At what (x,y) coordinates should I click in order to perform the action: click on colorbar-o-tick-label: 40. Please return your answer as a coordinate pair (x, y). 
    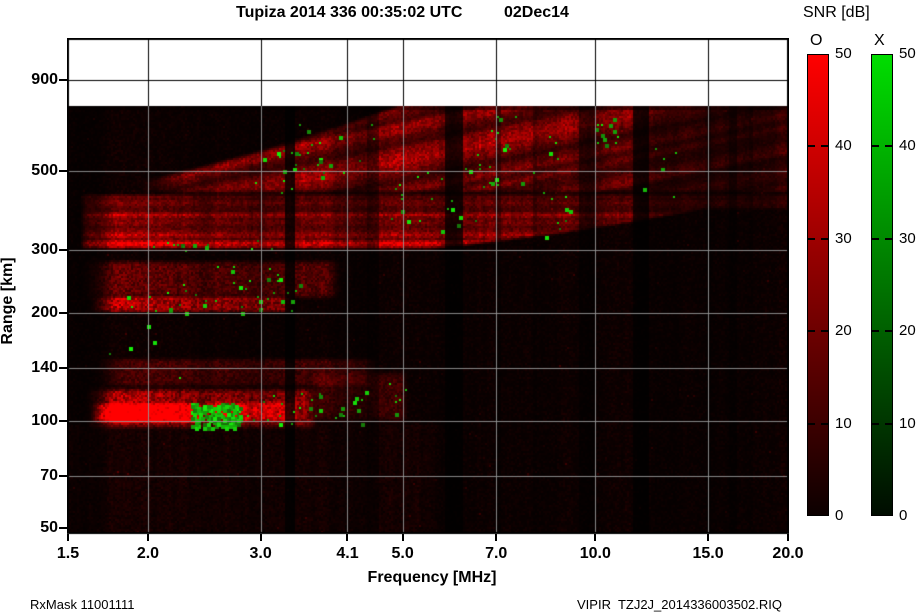
    Looking at the image, I should click on (843, 146).